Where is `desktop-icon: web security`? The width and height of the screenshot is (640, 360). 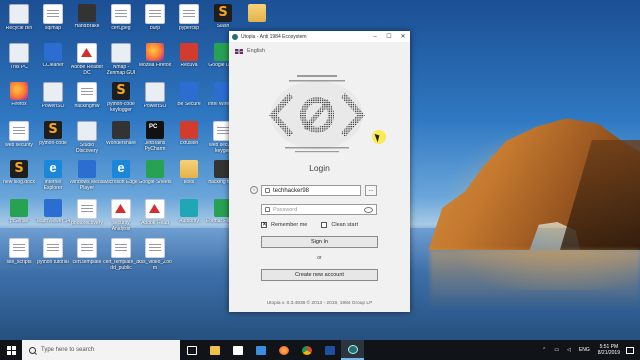 desktop-icon: web security is located at coordinates (19, 139).